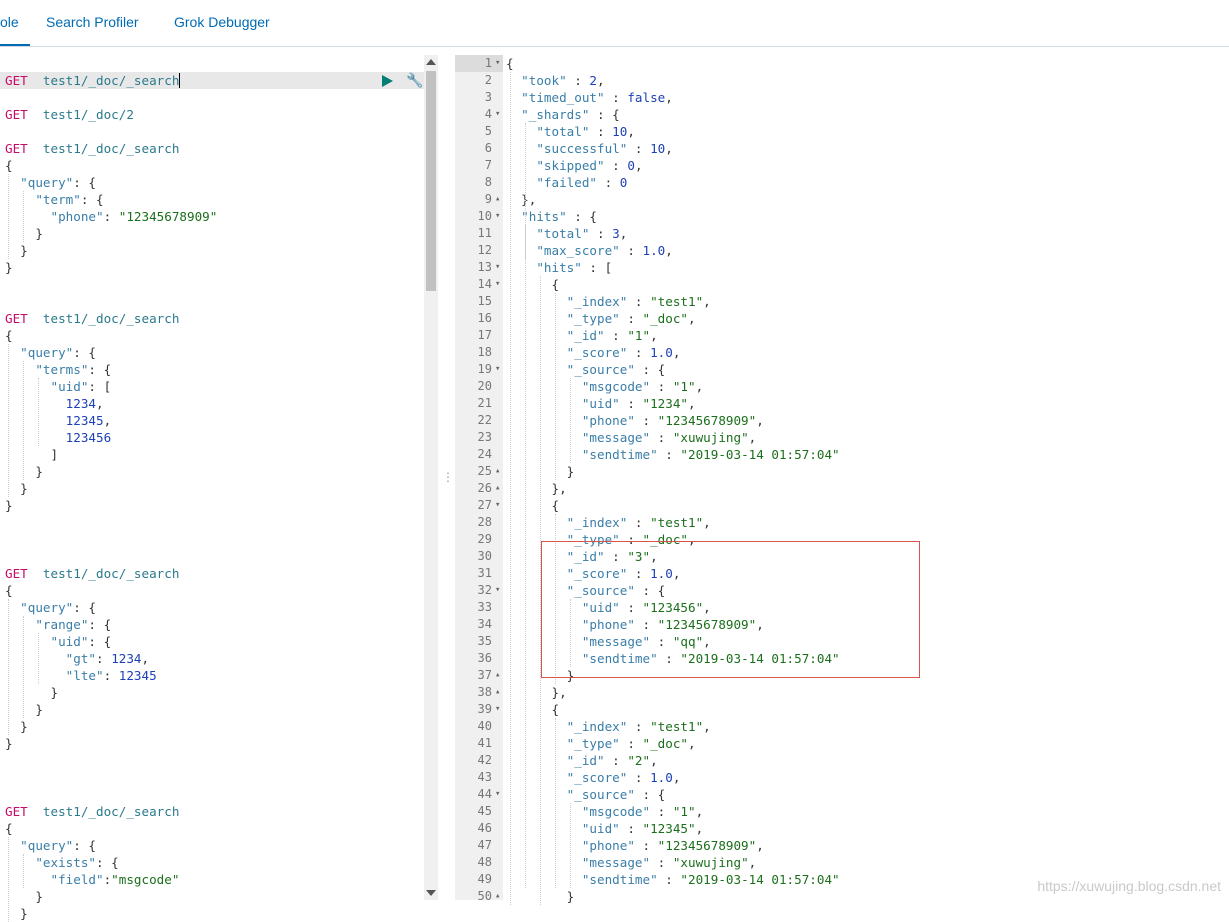 The image size is (1229, 922). Describe the element at coordinates (431, 181) in the screenshot. I see `scrollbar-thumb` at that location.